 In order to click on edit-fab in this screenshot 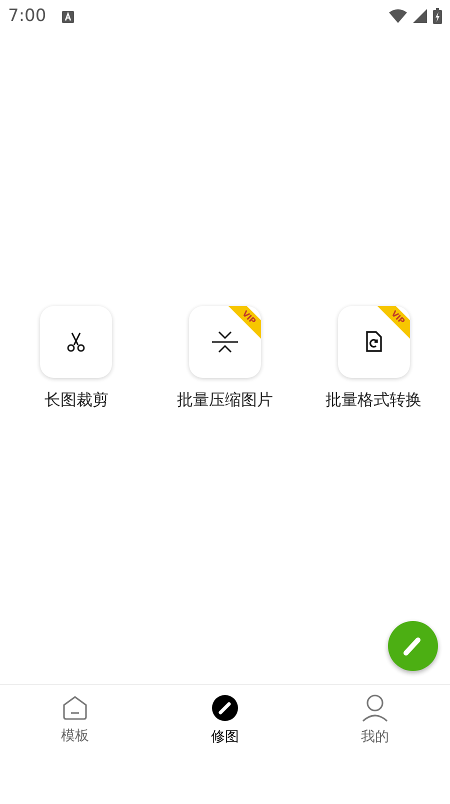, I will do `click(413, 646)`.